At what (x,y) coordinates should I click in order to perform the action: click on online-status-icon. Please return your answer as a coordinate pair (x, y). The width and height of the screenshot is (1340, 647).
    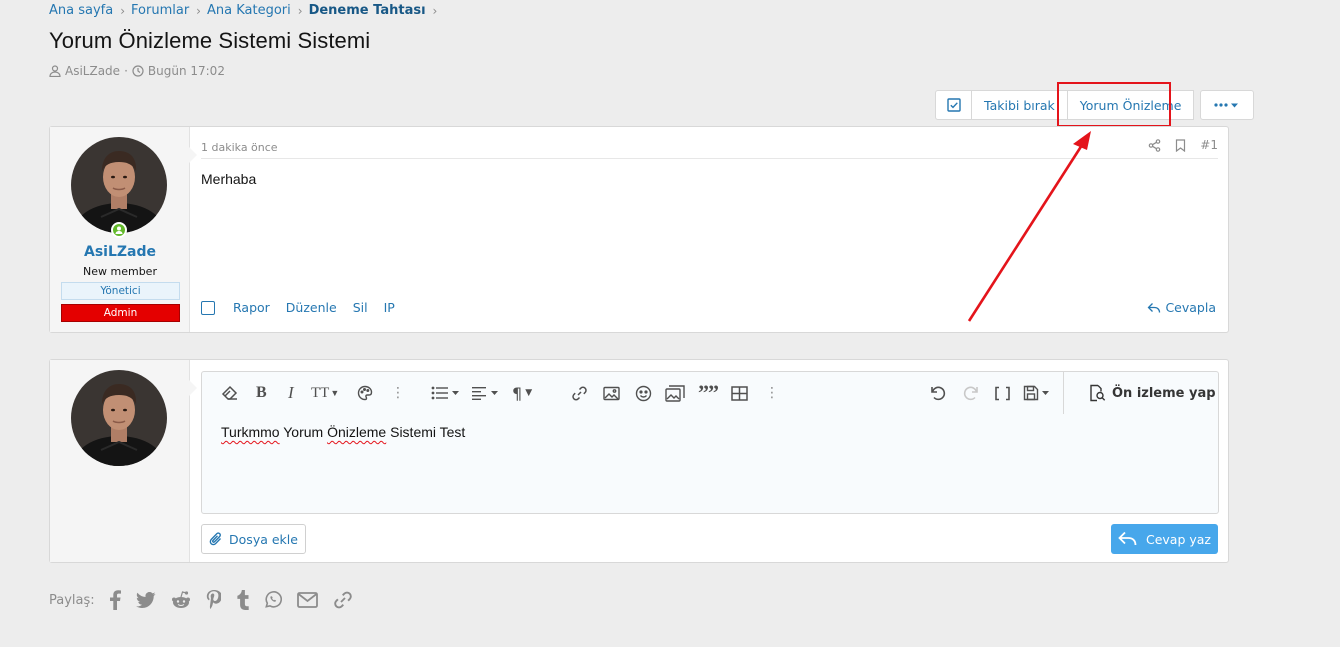
    Looking at the image, I should click on (119, 230).